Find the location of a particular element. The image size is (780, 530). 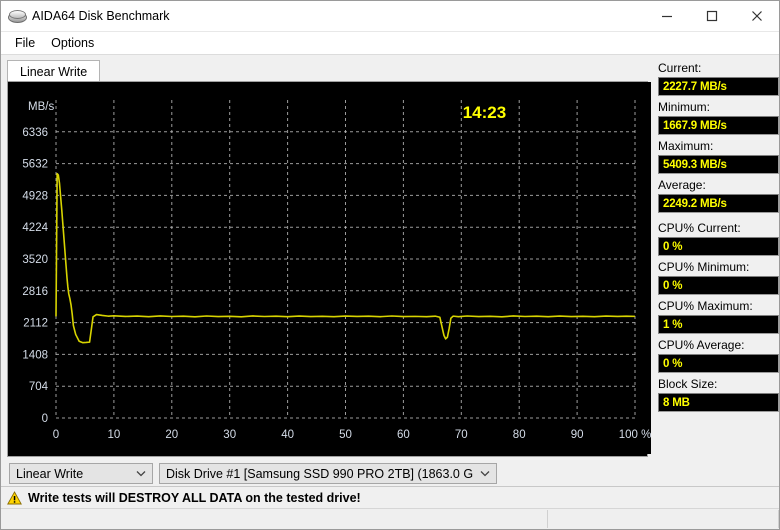

menu-bar: File Options is located at coordinates (390, 43).